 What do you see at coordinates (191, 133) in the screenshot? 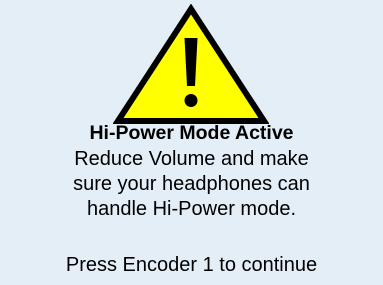
I see `dialog-title: Hi-Power Mode Active` at bounding box center [191, 133].